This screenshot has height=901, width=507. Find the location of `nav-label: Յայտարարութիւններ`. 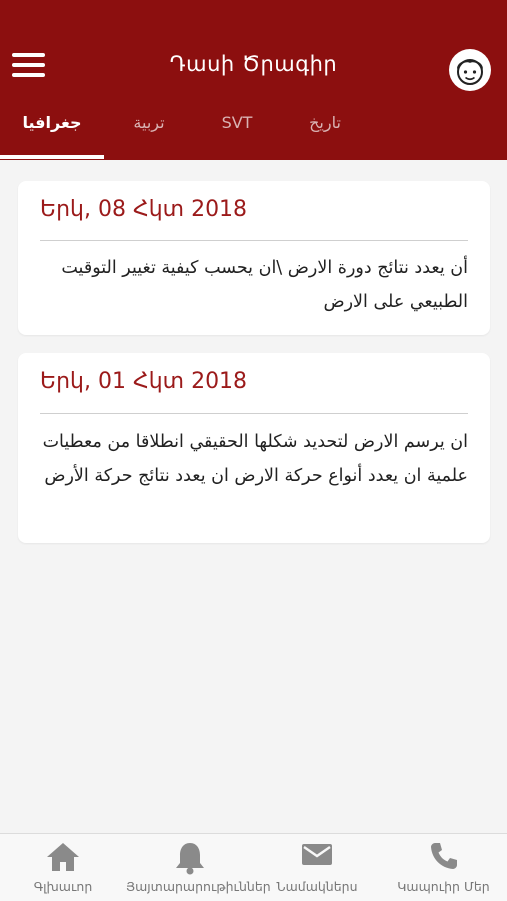

nav-label: Յայտարարութիւններ is located at coordinates (198, 886).